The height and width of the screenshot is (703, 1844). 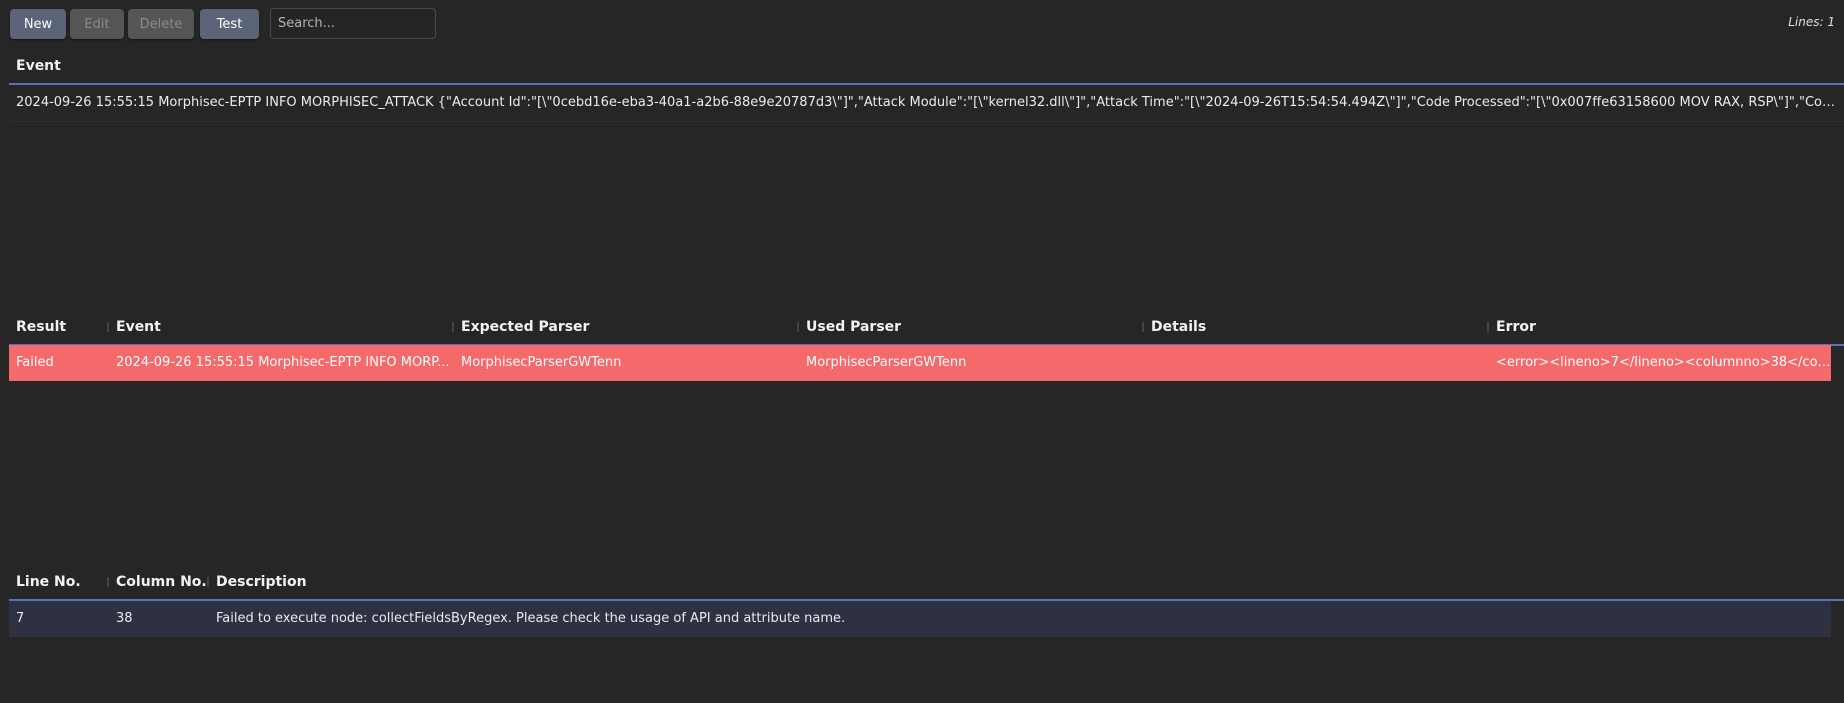 I want to click on column-header-column-no-label: Column No., so click(x=161, y=582).